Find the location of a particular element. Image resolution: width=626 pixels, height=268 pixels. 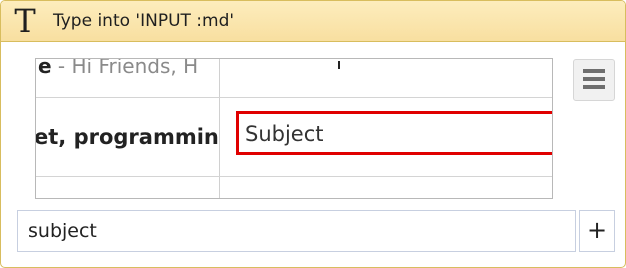

text-cursor-mark is located at coordinates (339, 65).